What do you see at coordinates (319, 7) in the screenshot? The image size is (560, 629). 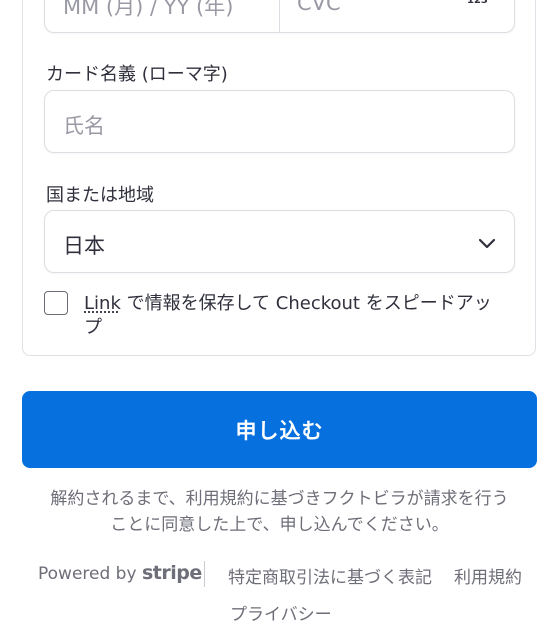 I see `cvc-input: CVC` at bounding box center [319, 7].